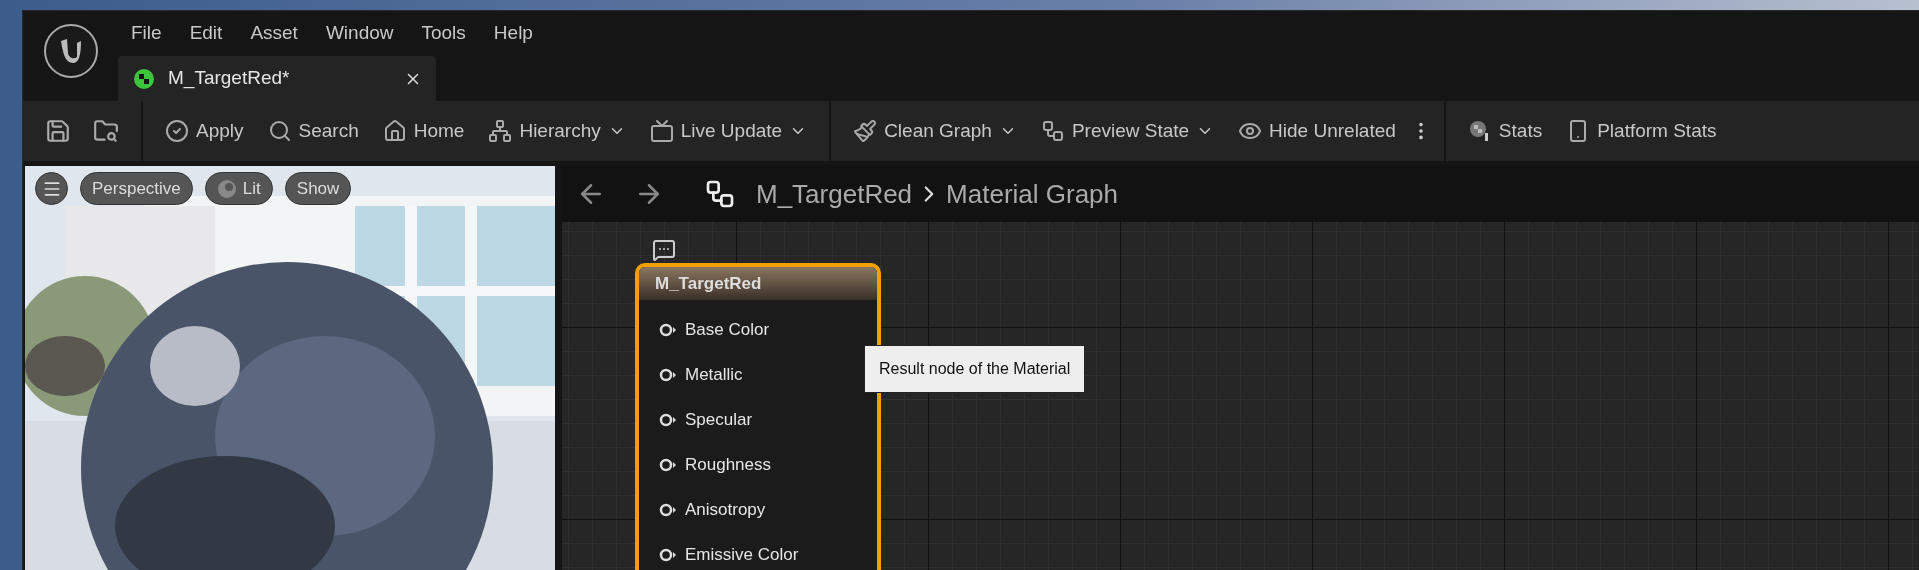 This screenshot has height=570, width=1919. What do you see at coordinates (1641, 131) in the screenshot?
I see `toolbar-button: Platform Stats` at bounding box center [1641, 131].